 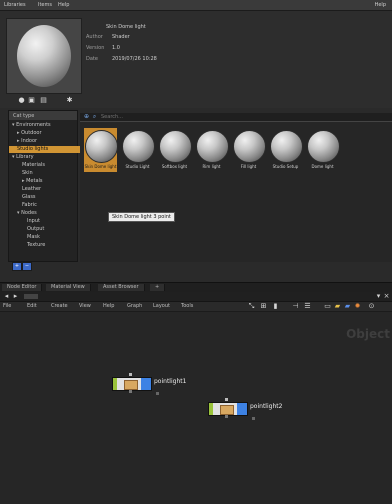 I want to click on node-toolbar-item: File, so click(x=7, y=306).